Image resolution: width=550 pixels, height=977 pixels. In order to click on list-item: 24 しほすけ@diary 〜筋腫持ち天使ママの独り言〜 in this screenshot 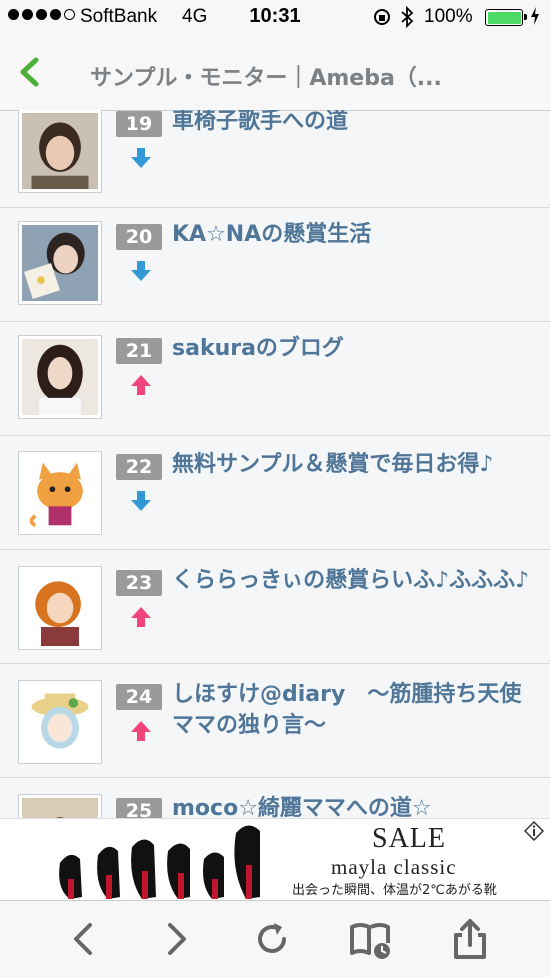, I will do `click(275, 721)`.